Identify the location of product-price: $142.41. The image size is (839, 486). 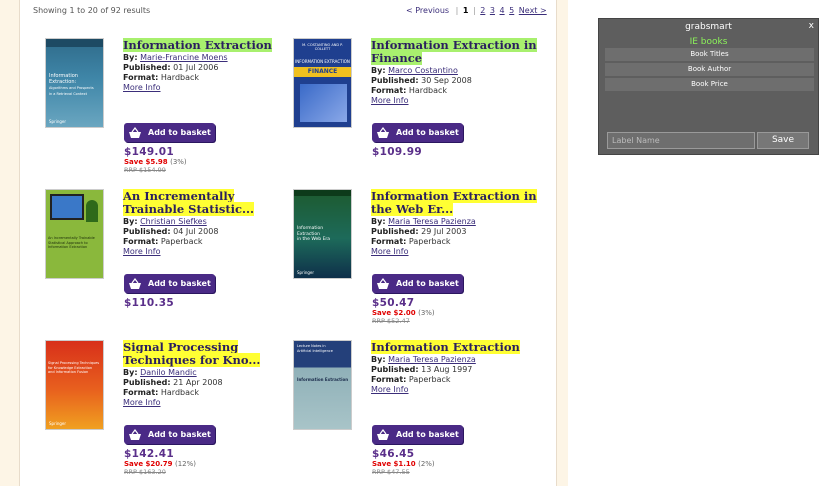
(149, 454).